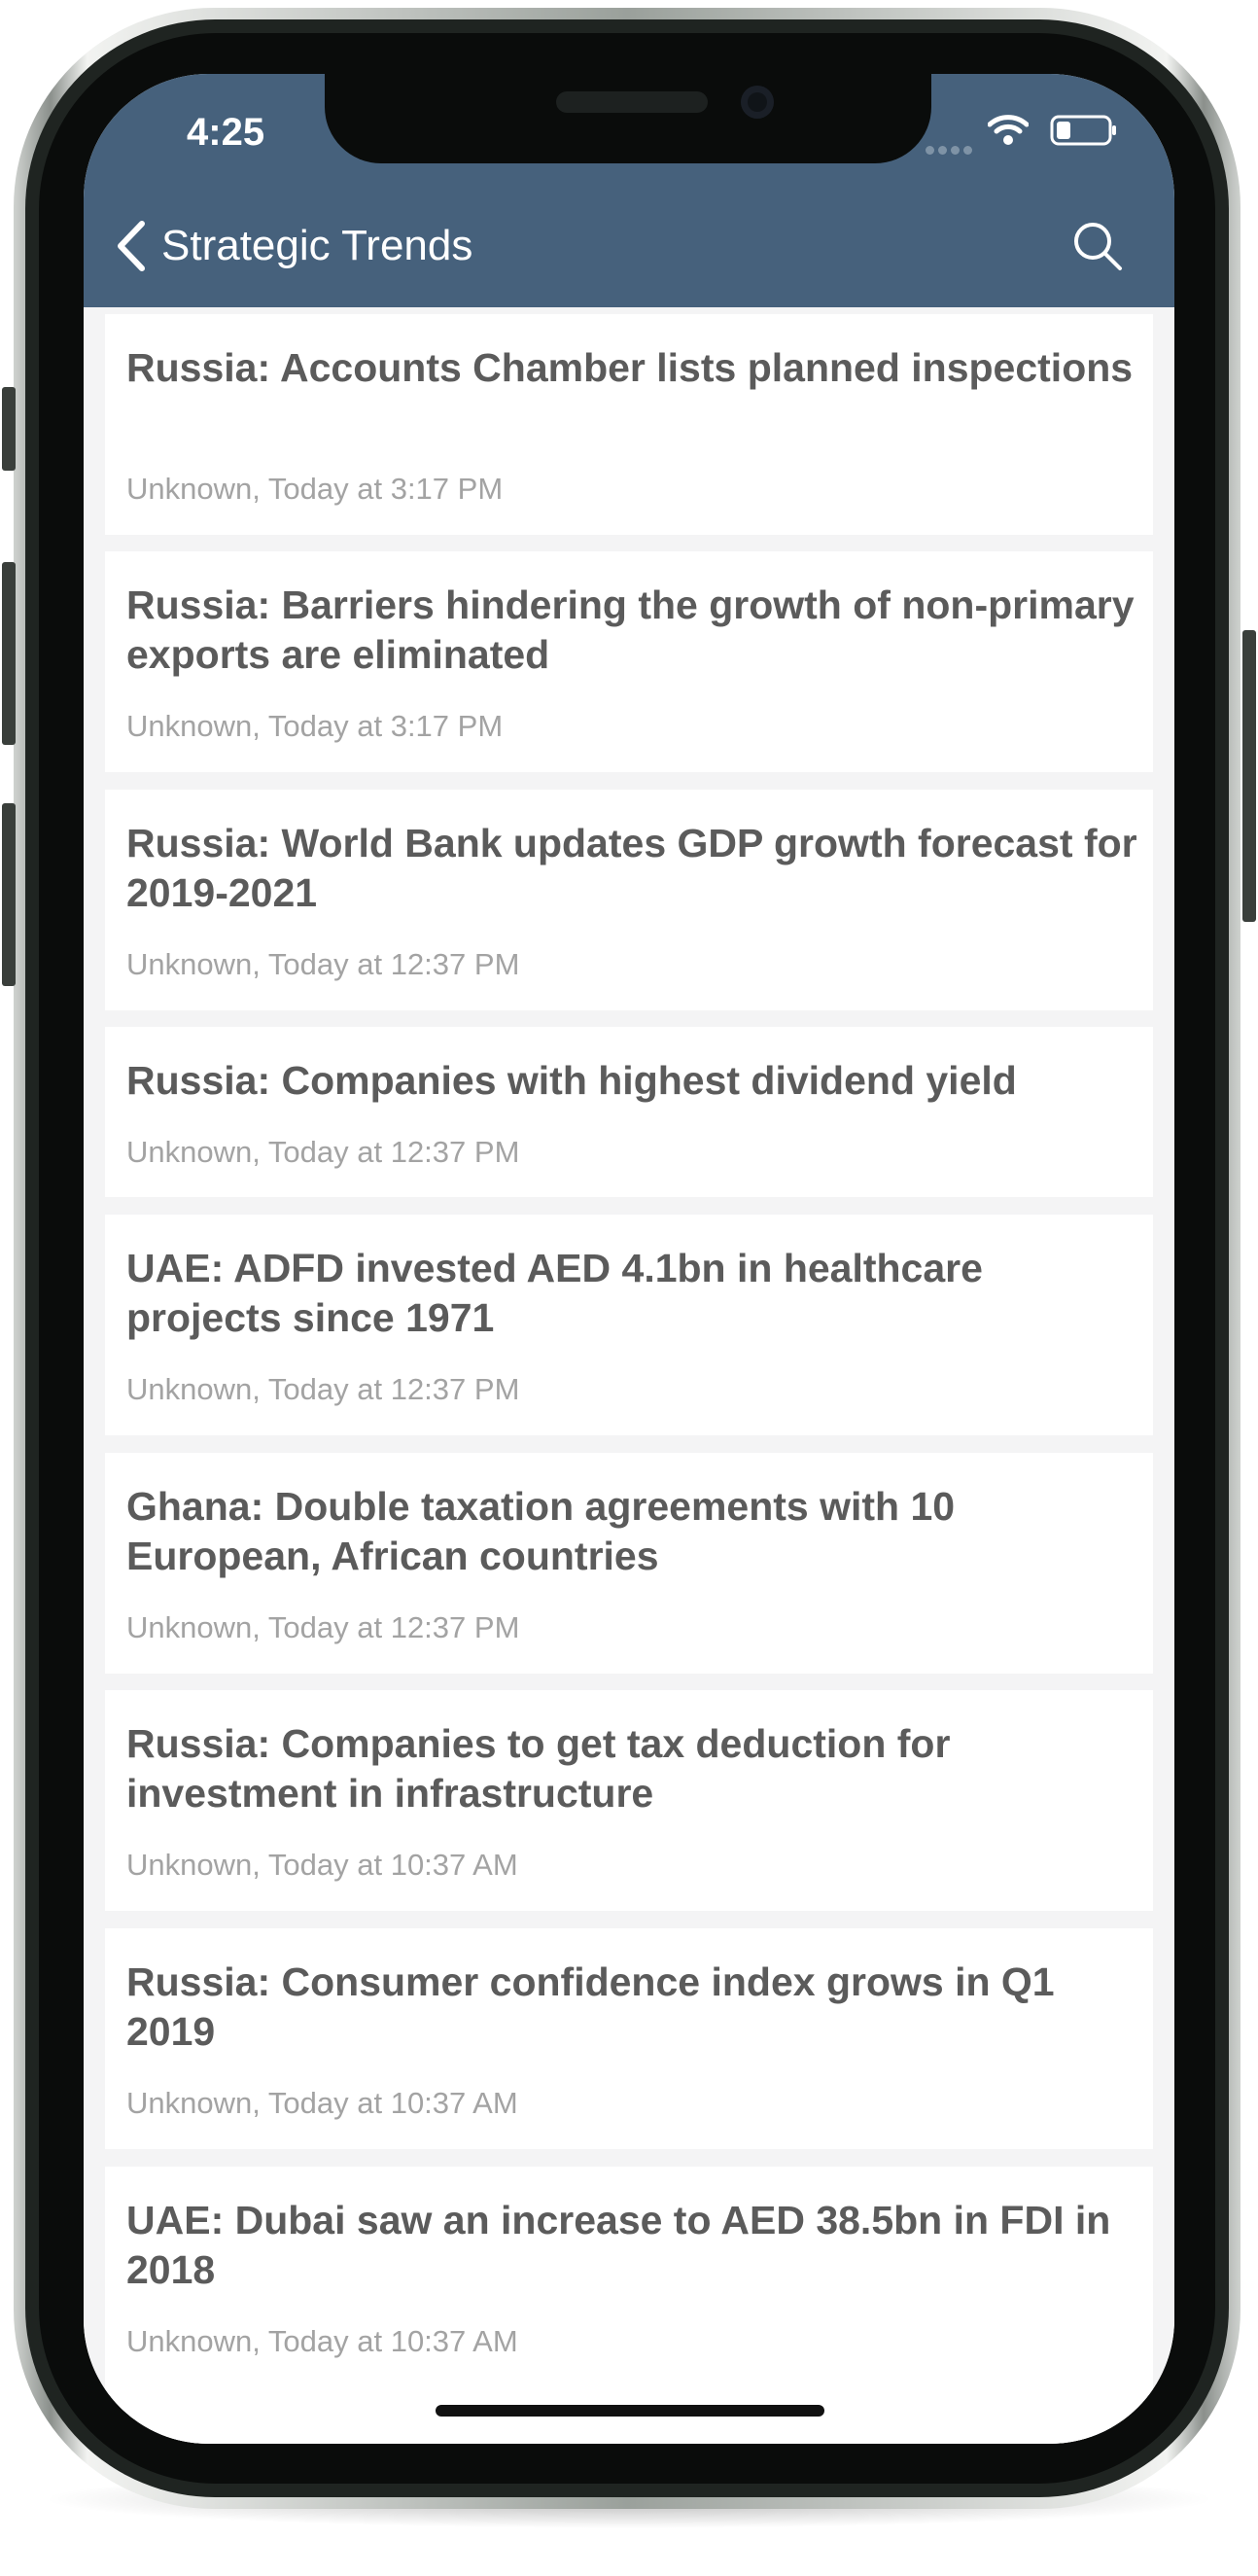 The image size is (1258, 2576). I want to click on earpiece-speaker, so click(632, 102).